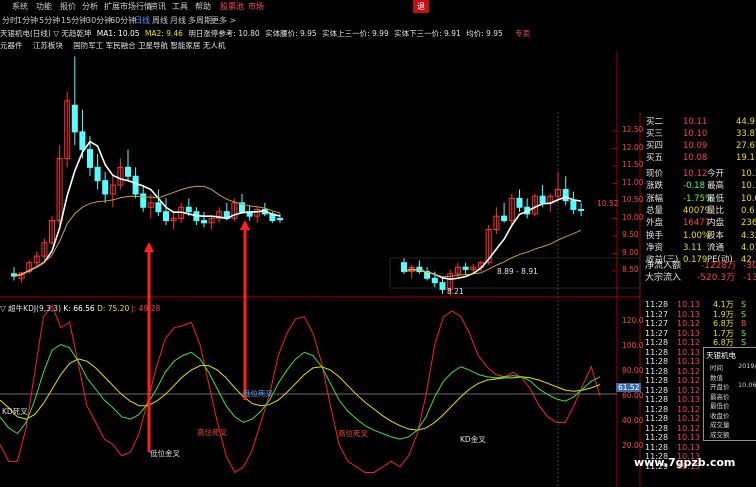 The height and width of the screenshot is (487, 756). What do you see at coordinates (720, 415) in the screenshot?
I see `popup-row: 收盘价` at bounding box center [720, 415].